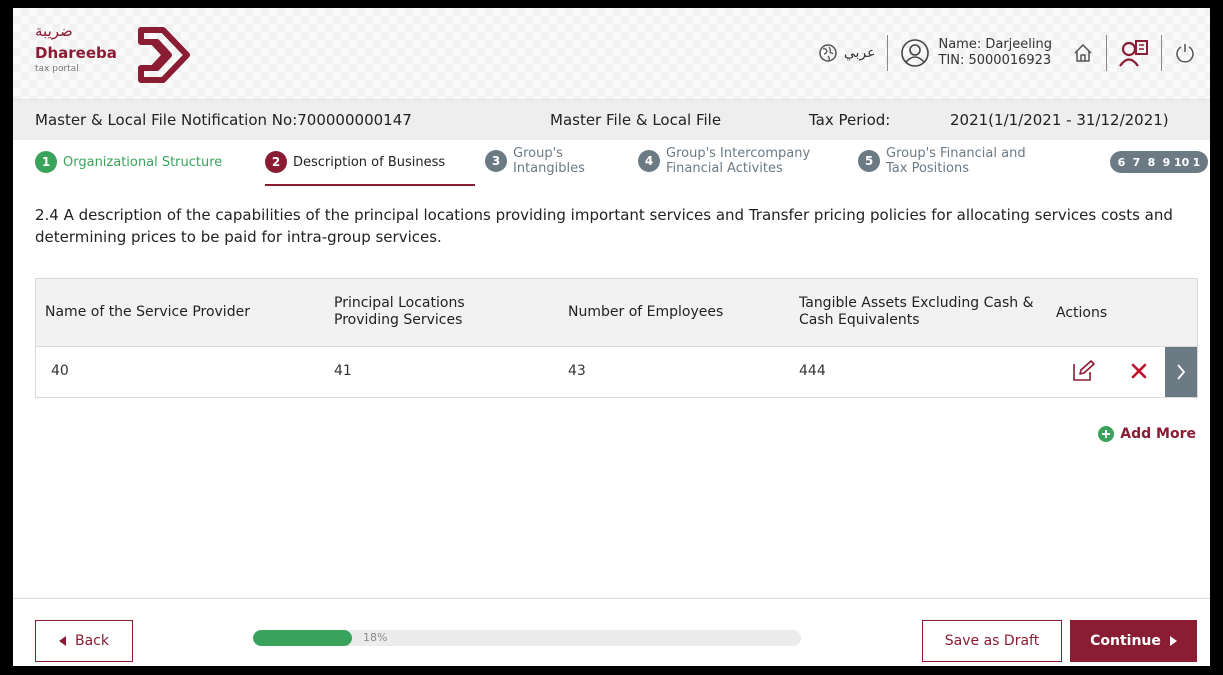  I want to click on user-icon, so click(915, 53).